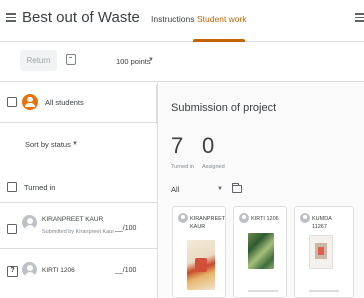  I want to click on card-student-name: KIRTI 1206, so click(265, 219).